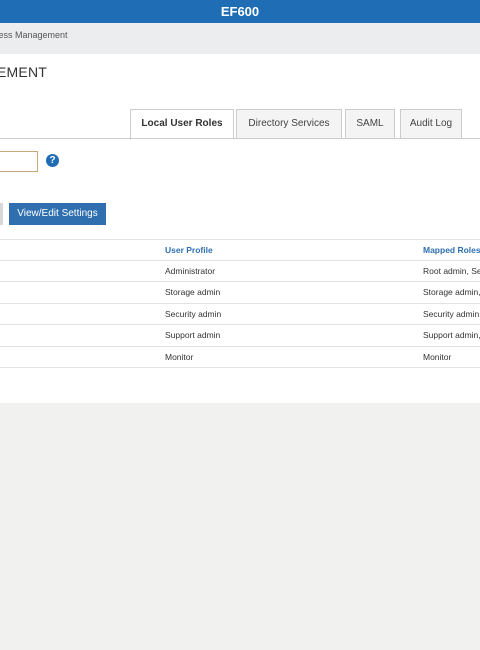 Image resolution: width=480 pixels, height=650 pixels. What do you see at coordinates (451, 270) in the screenshot?
I see `mapped-roles-cell: Root admin, Se` at bounding box center [451, 270].